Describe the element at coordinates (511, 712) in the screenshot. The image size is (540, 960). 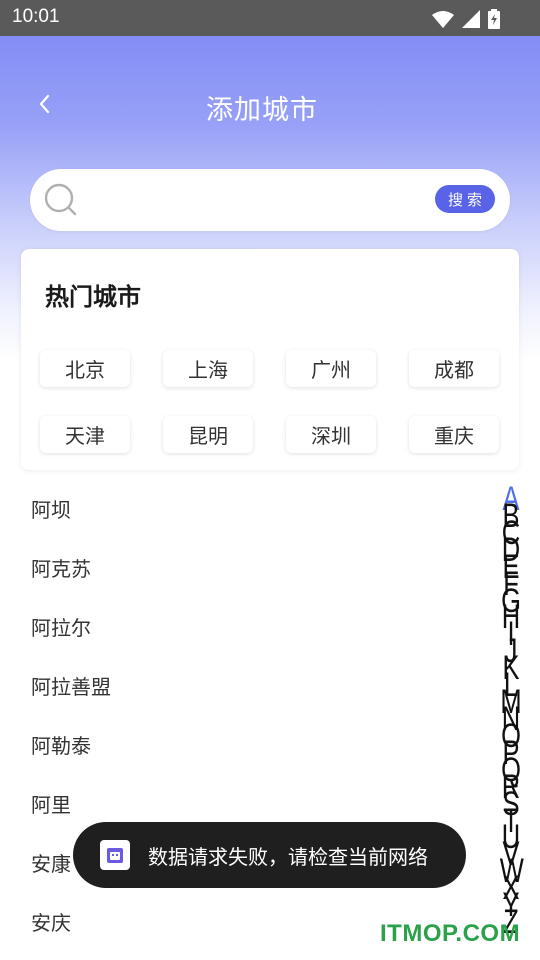
I see `alphabet-index-bar: ABCDEFGHIJKLMNOPQRSTUVWXYZ` at that location.